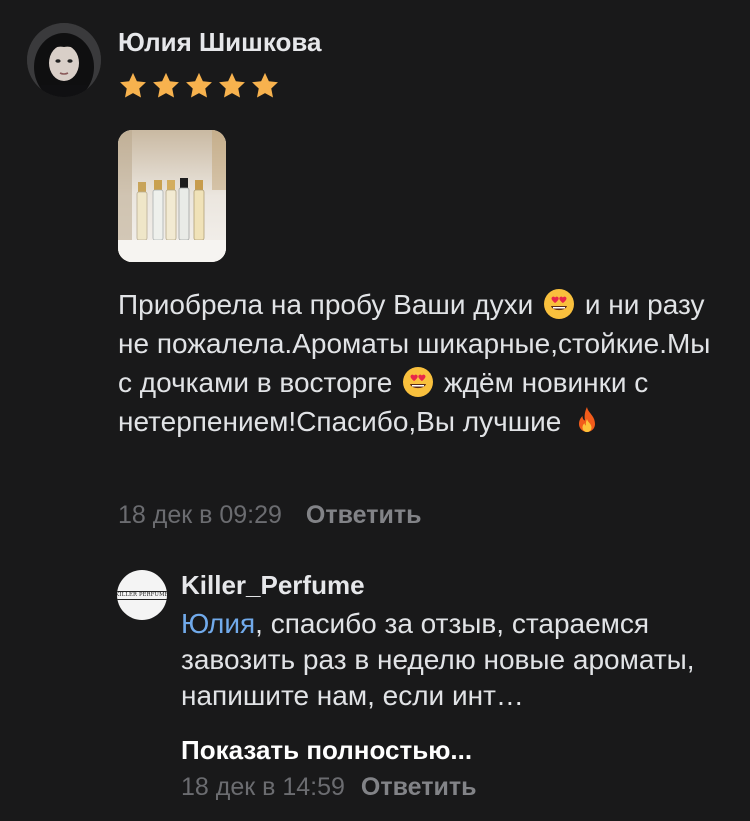 This screenshot has height=821, width=750. I want to click on shop-reply-button: Ответить, so click(419, 787).